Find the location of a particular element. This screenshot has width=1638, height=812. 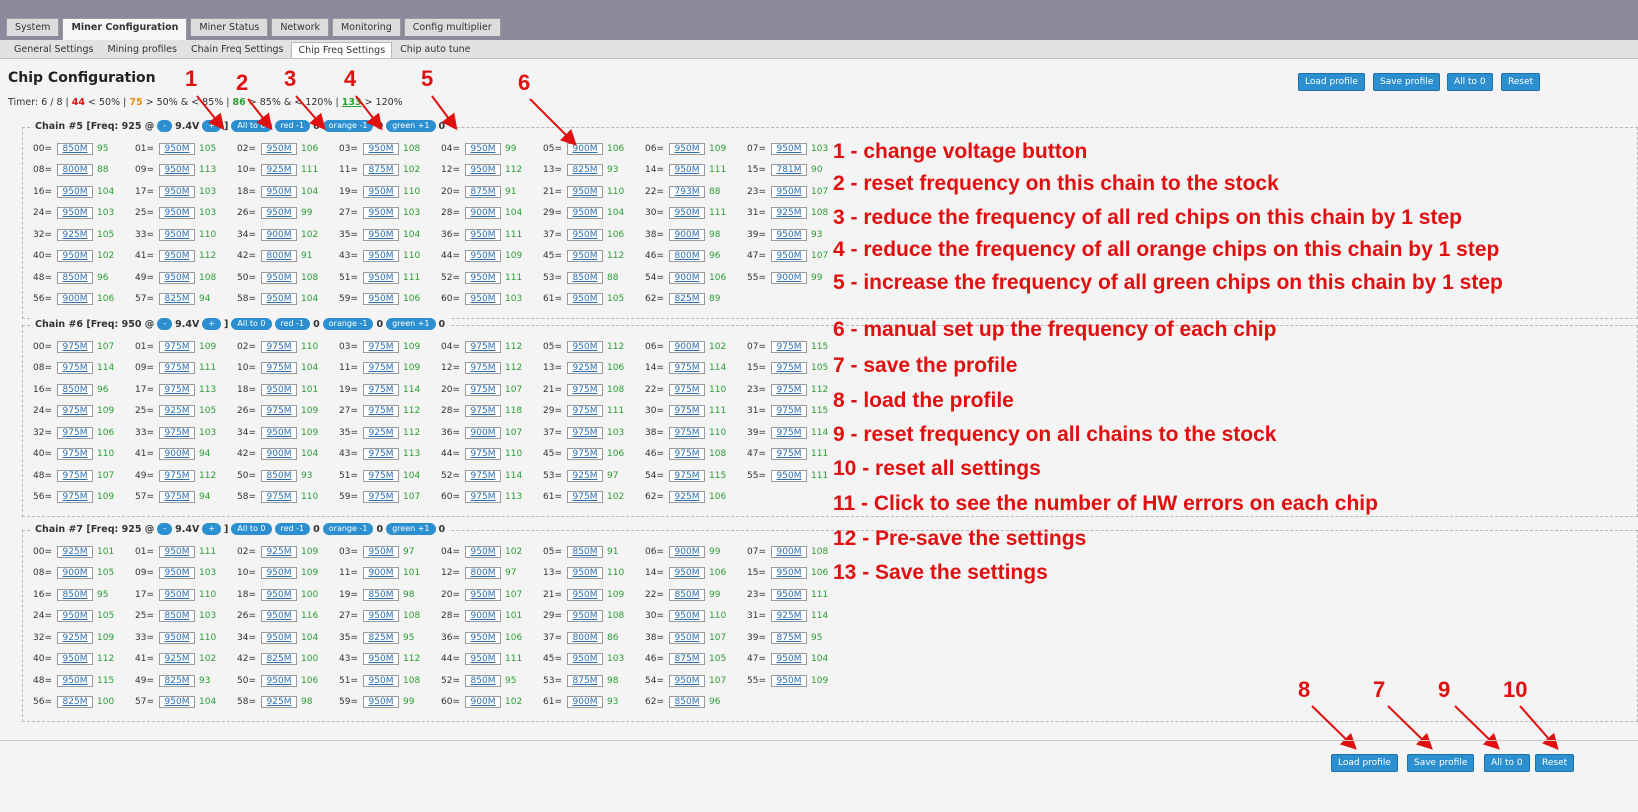

load-profile-button: Load profile is located at coordinates (1364, 763).